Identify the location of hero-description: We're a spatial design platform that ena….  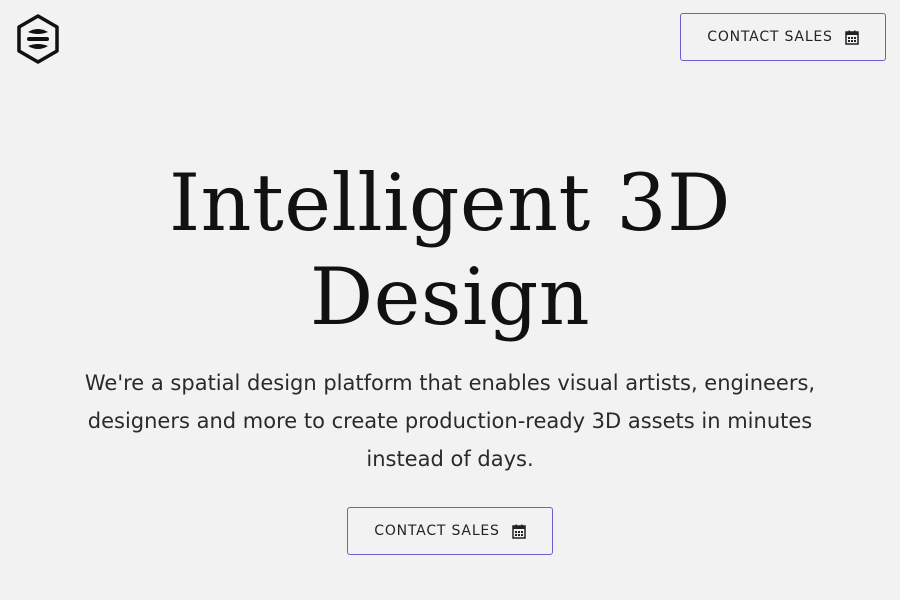
(450, 421).